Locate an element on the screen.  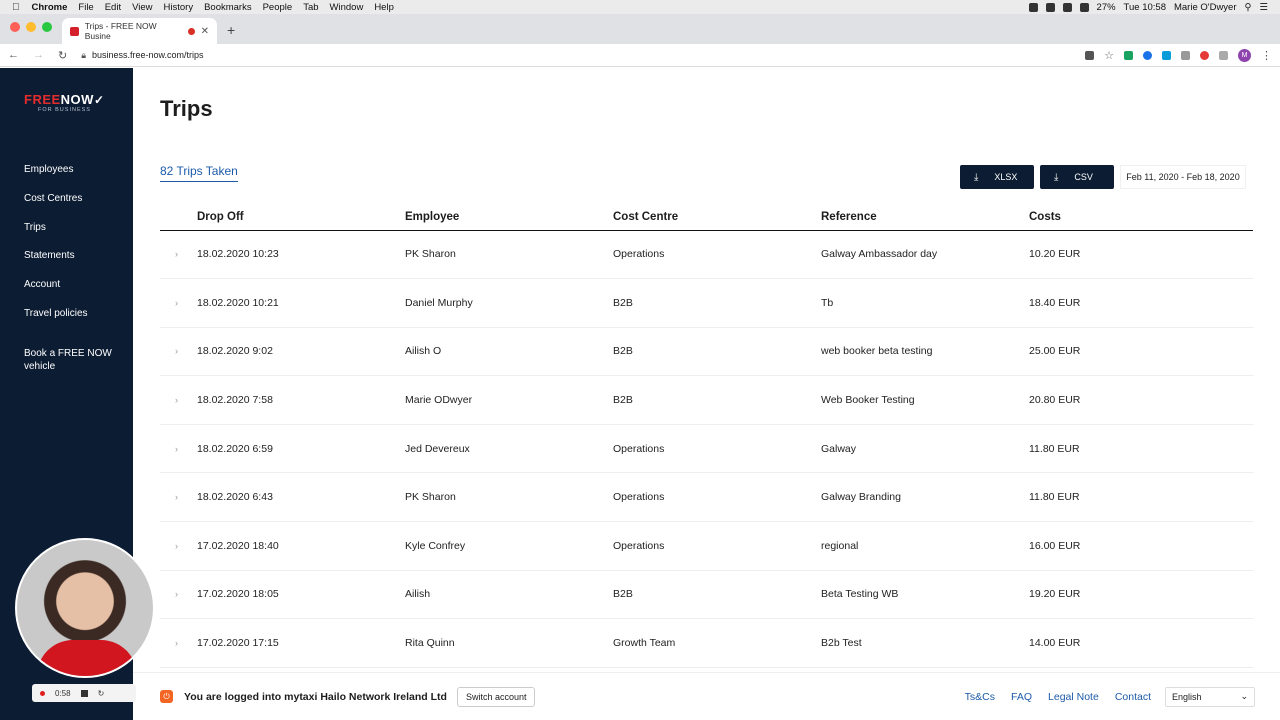
clock: Tue 10:58 is located at coordinates (1145, 7).